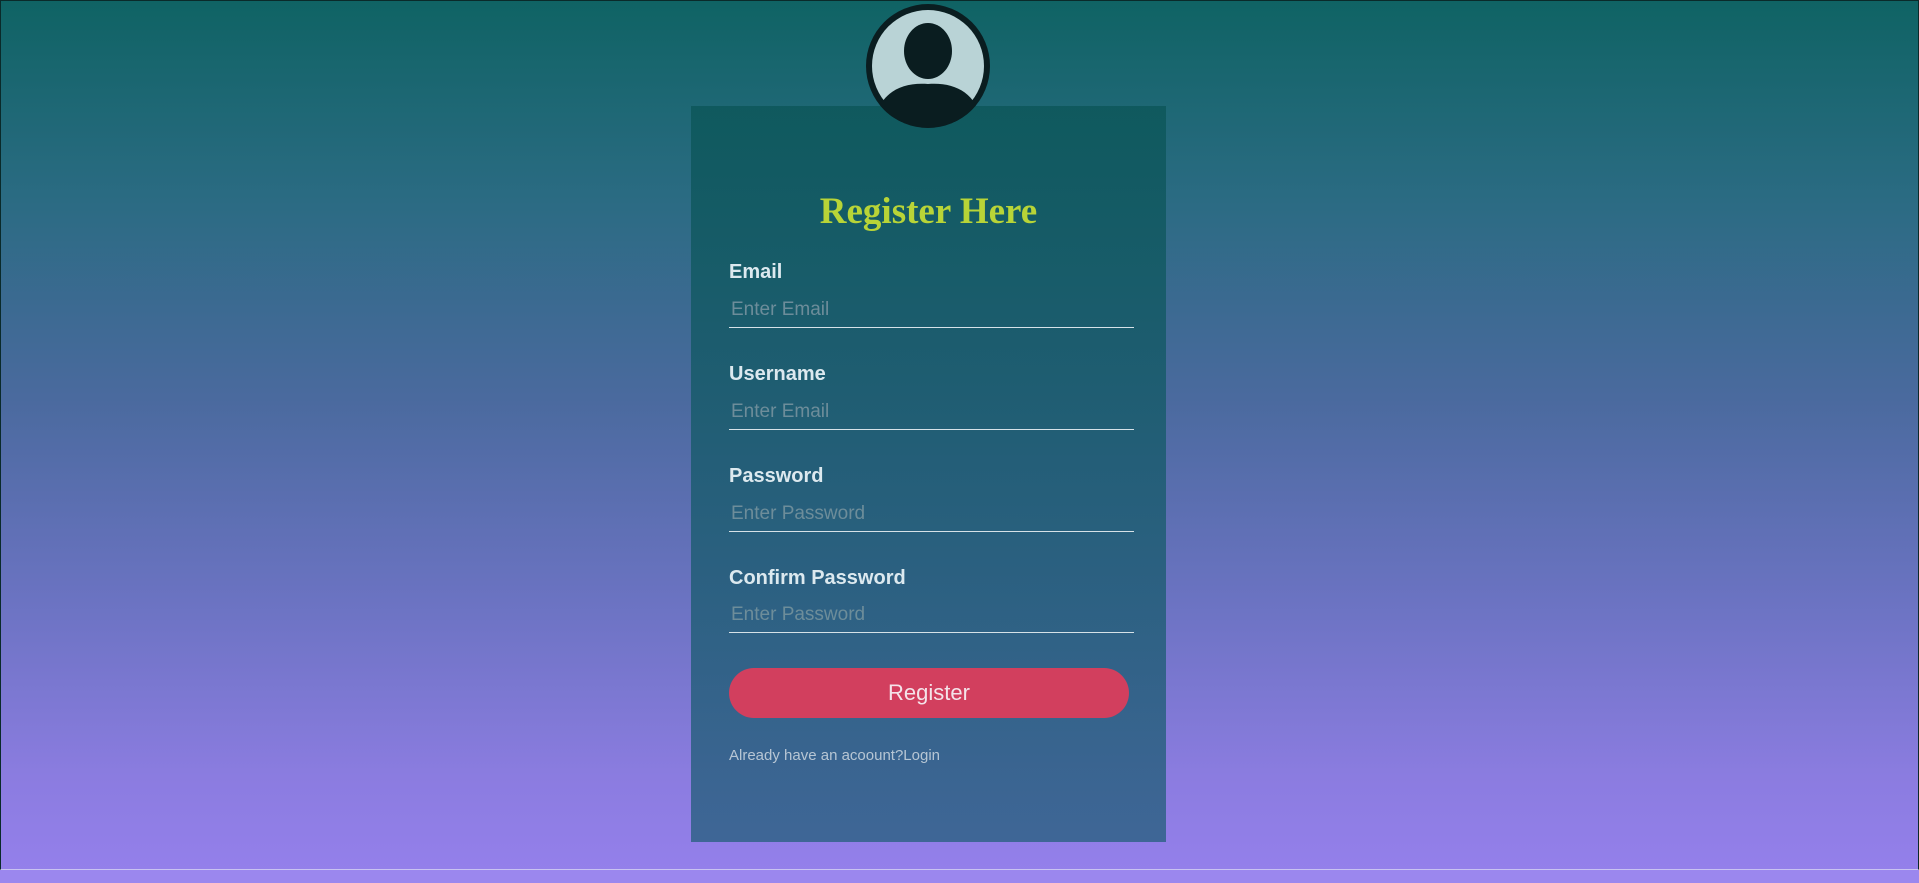 This screenshot has width=1919, height=883. I want to click on confirm-password-input, so click(931, 615).